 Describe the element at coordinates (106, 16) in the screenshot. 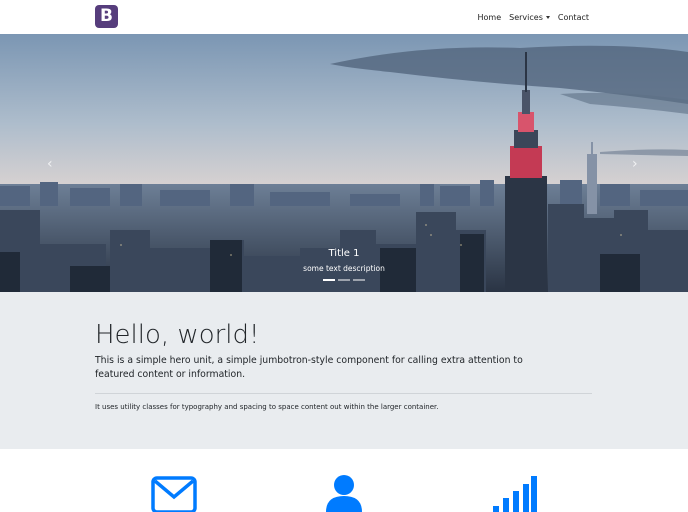

I see `brand-logo: B` at that location.